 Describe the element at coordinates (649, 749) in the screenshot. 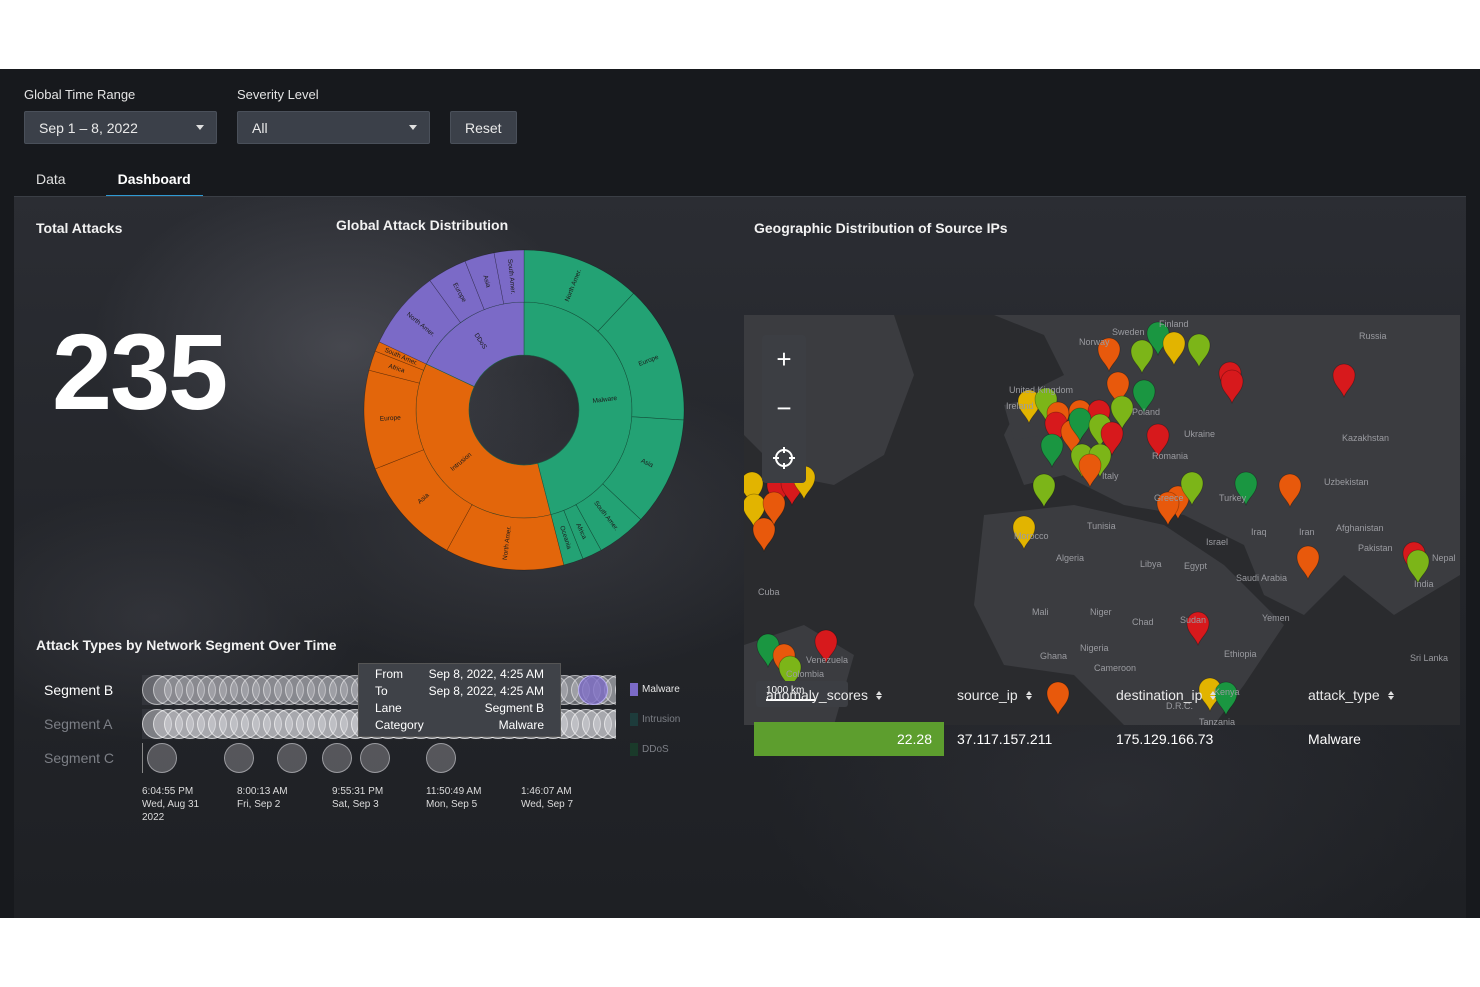

I see `legend-ddos: DDoS` at that location.